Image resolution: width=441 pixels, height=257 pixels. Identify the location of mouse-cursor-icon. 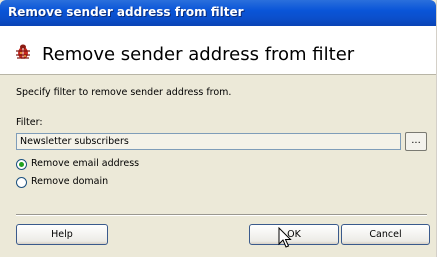
(285, 237).